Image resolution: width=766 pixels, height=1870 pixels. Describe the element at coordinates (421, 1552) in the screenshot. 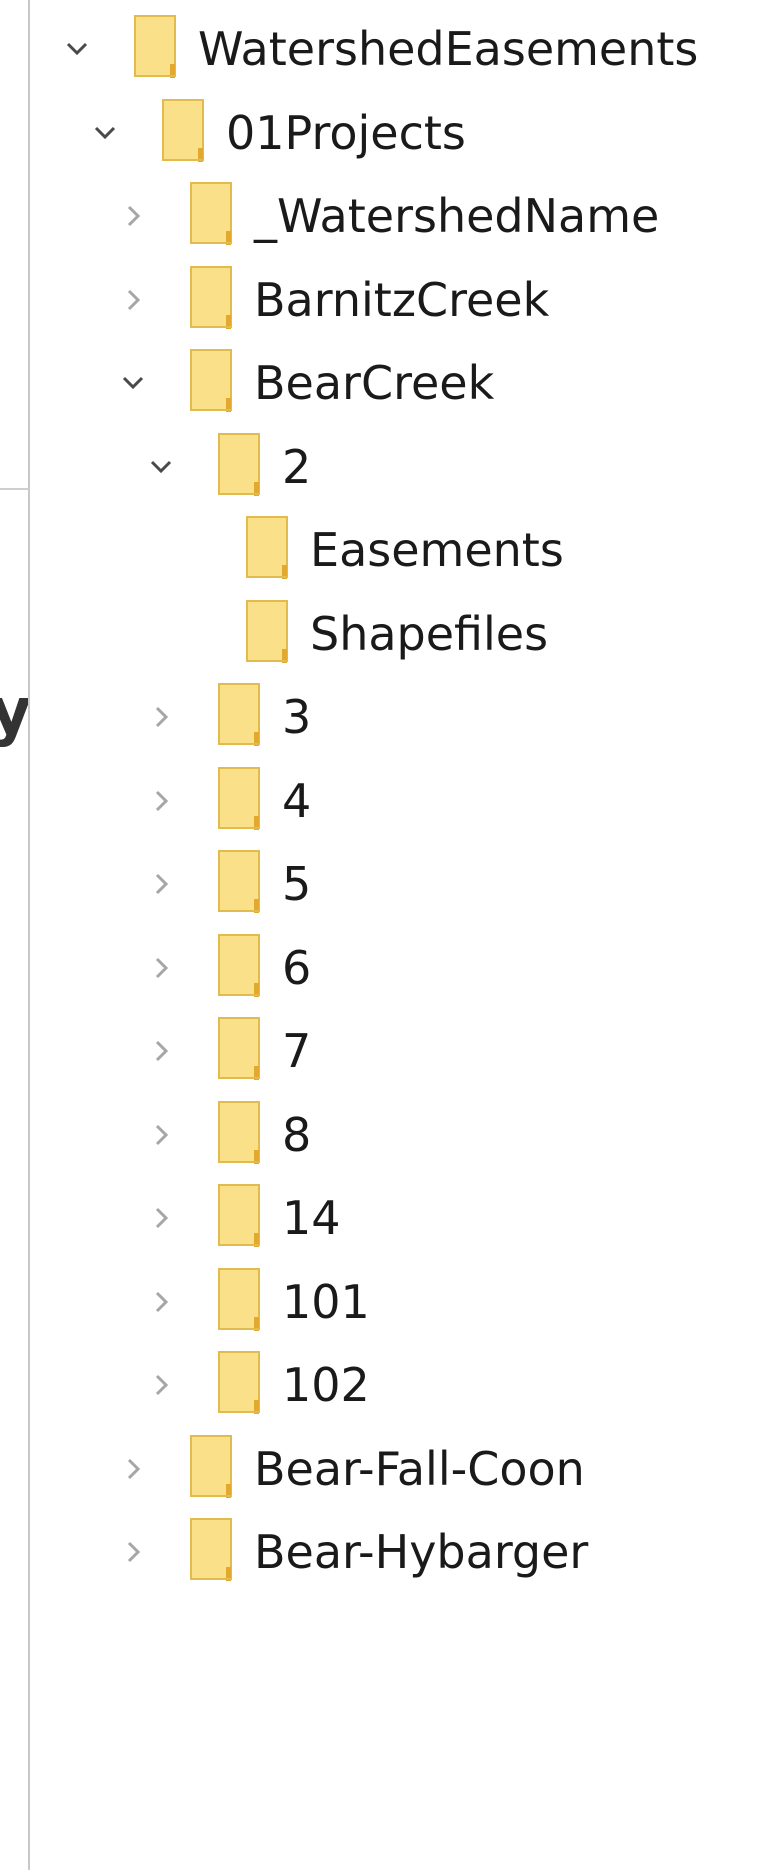

I see `tree-item-label: Bear-Hybarger` at that location.